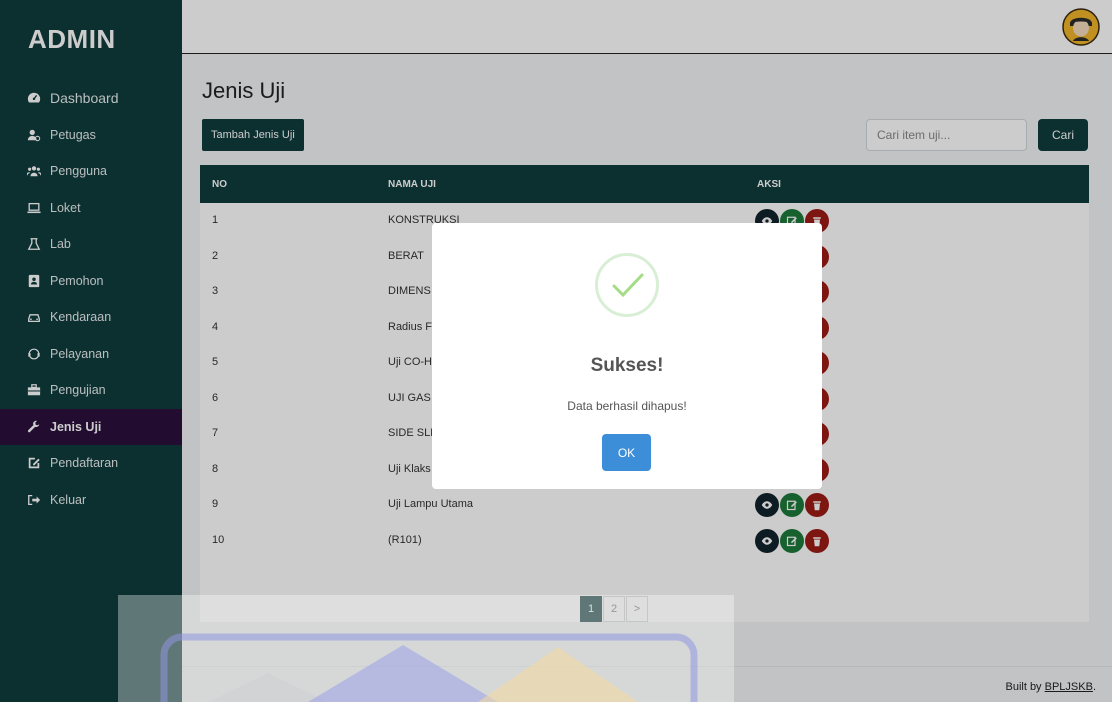  Describe the element at coordinates (627, 406) in the screenshot. I see `dialog-message: Data berhasil dihapus!` at that location.